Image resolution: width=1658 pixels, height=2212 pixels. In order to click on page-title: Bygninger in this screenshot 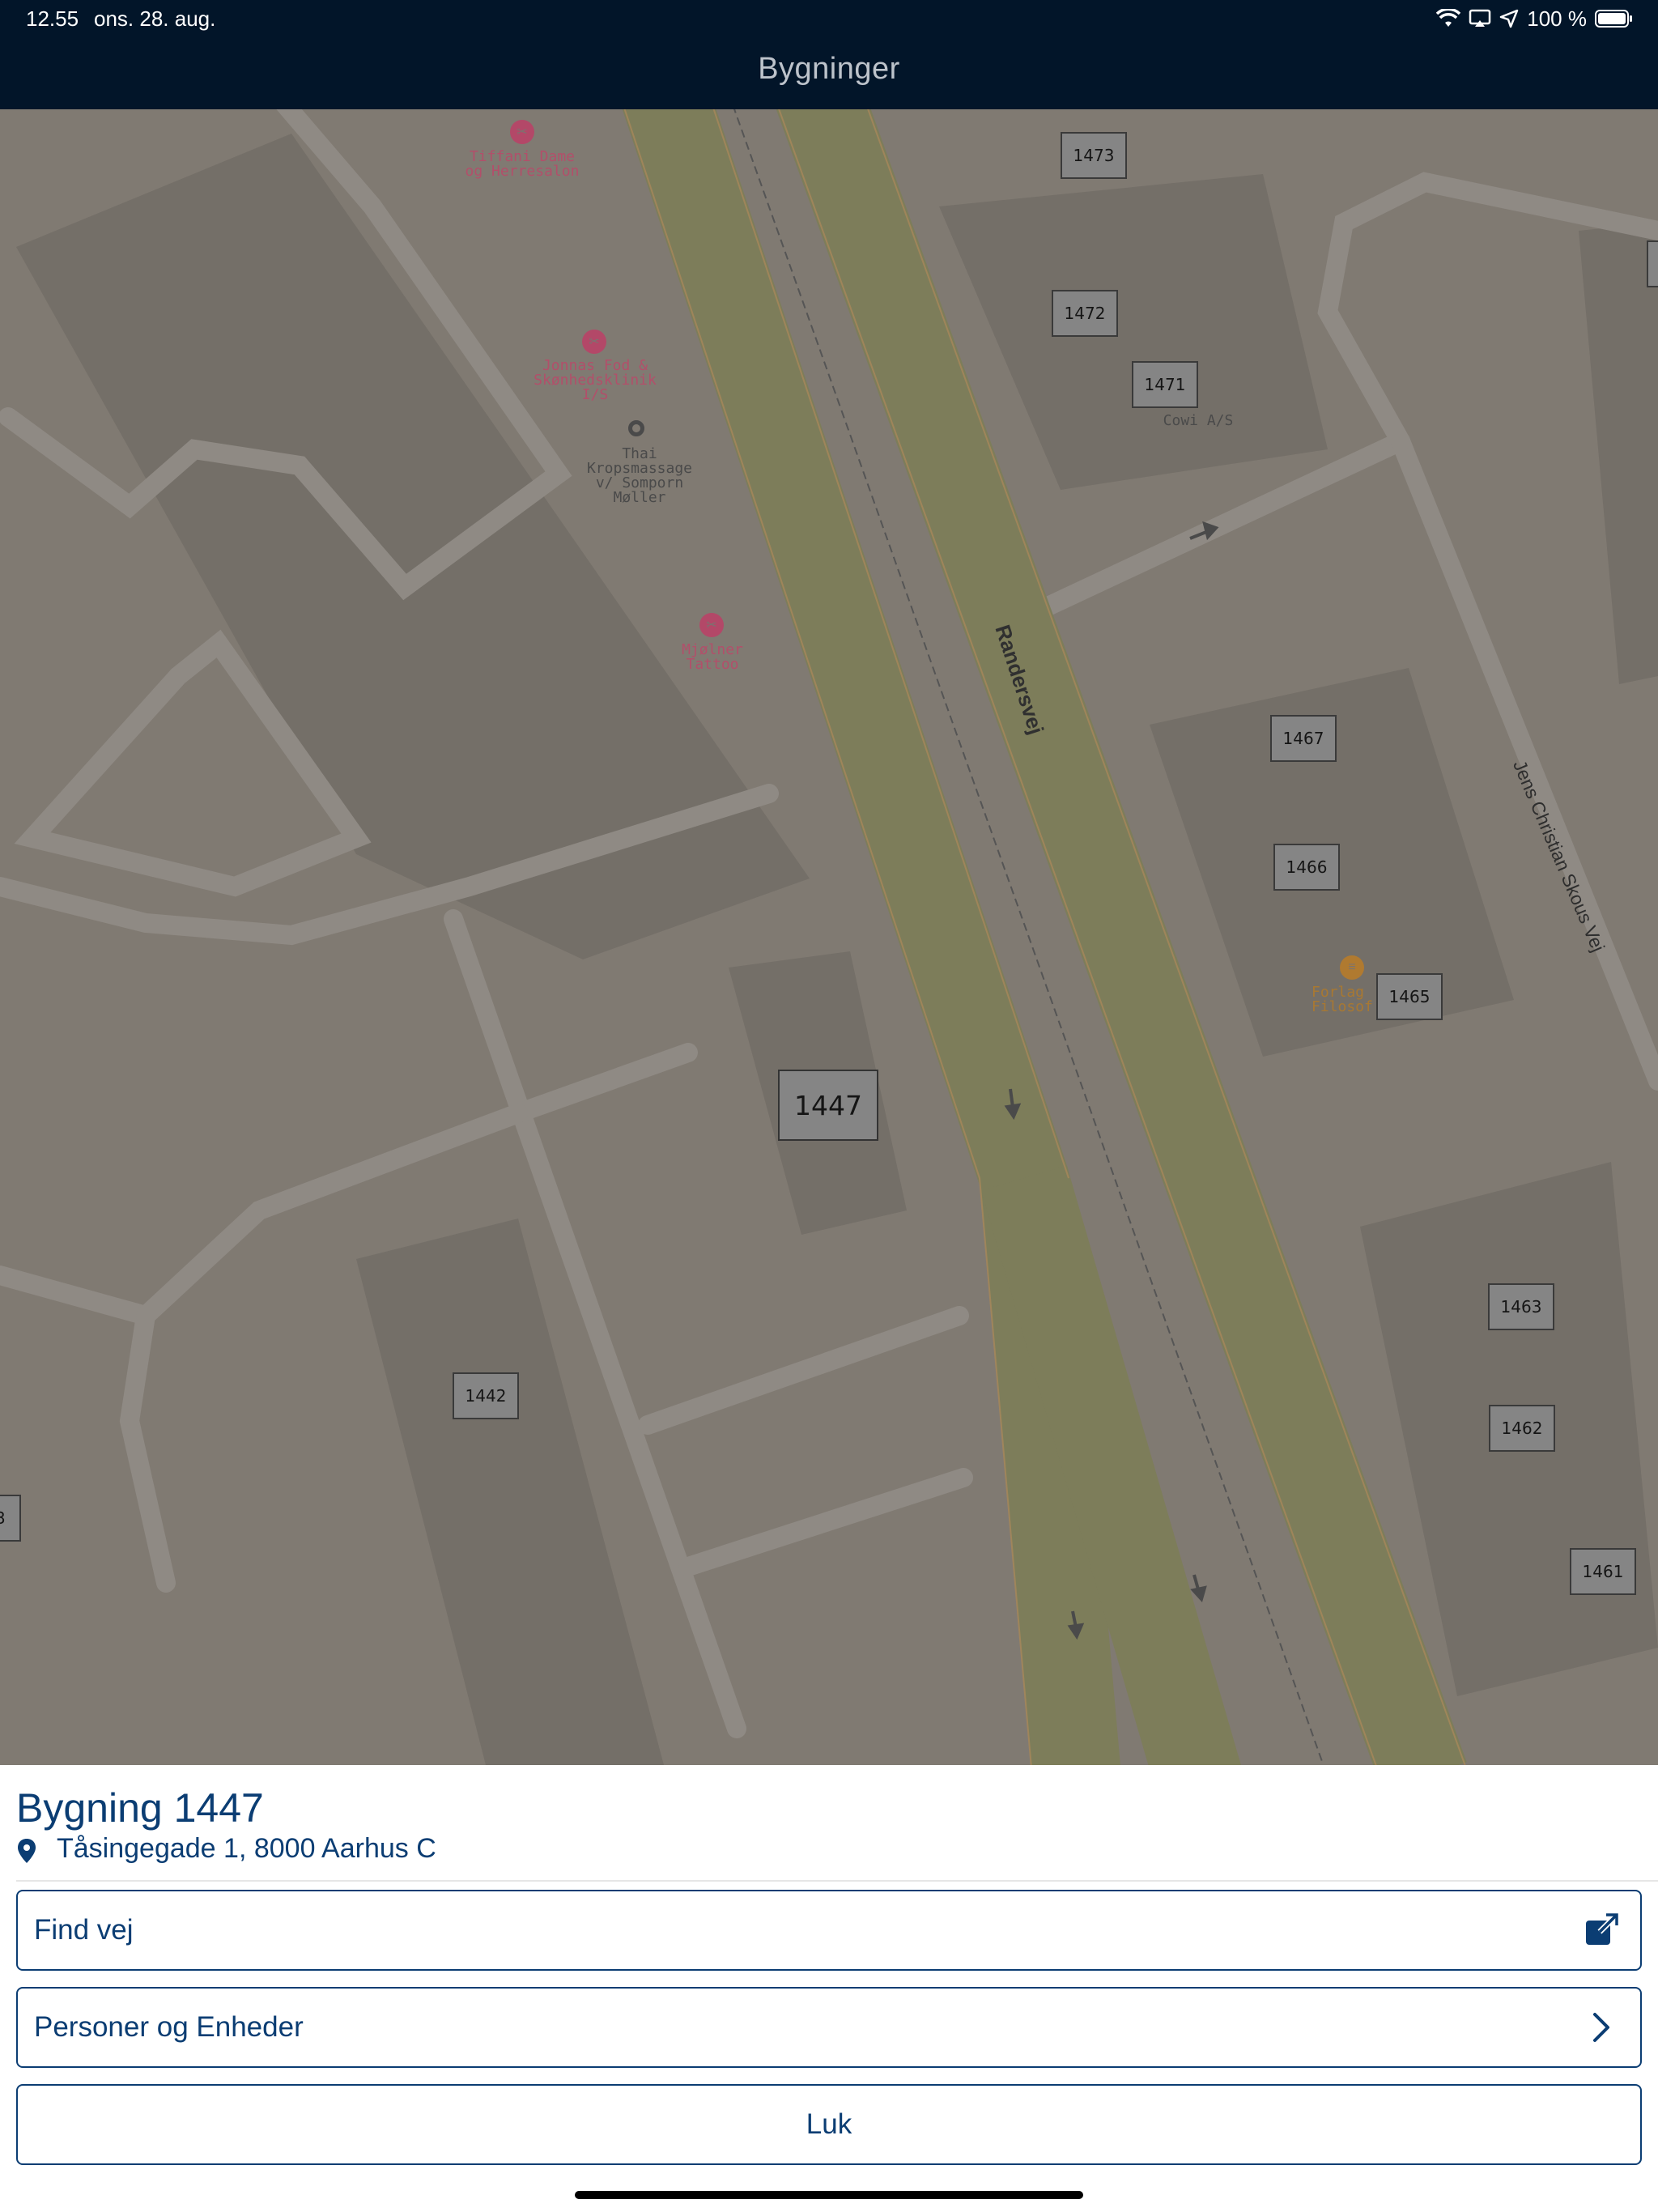, I will do `click(829, 69)`.